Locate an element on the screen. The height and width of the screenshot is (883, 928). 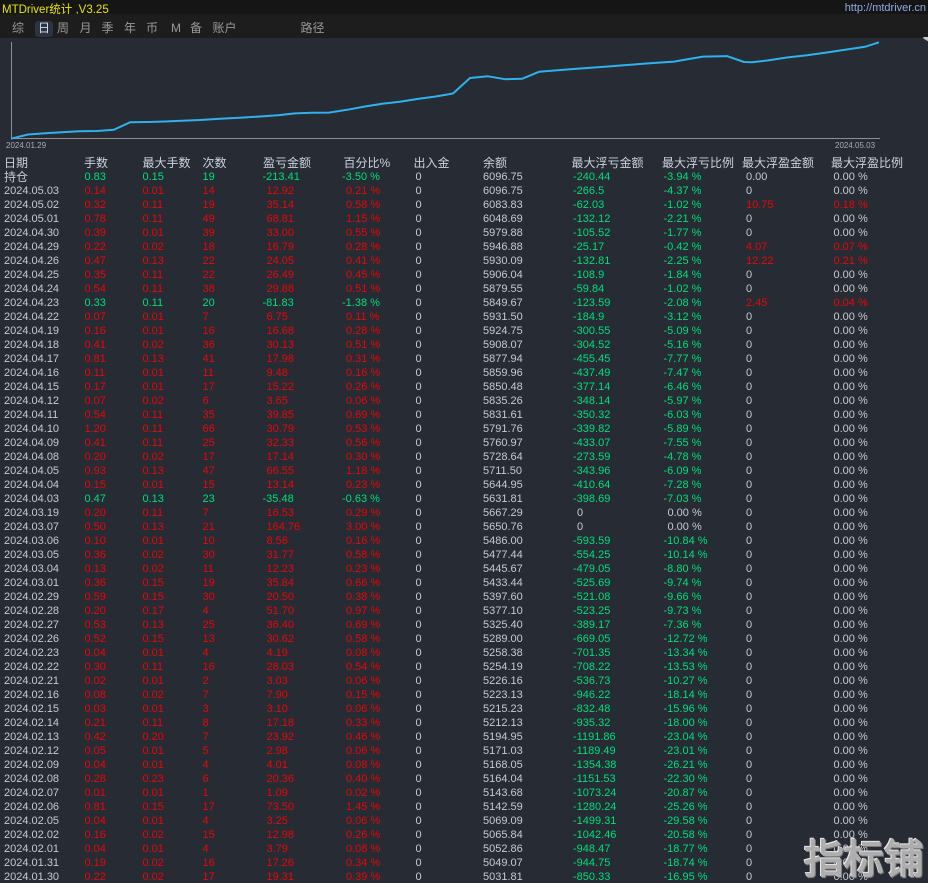
svg-text: 2024.05.03 is located at coordinates (855, 145).